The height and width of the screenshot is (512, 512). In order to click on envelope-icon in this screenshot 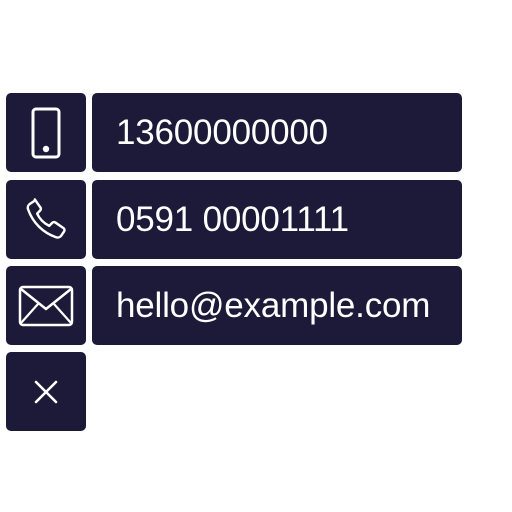, I will do `click(46, 306)`.